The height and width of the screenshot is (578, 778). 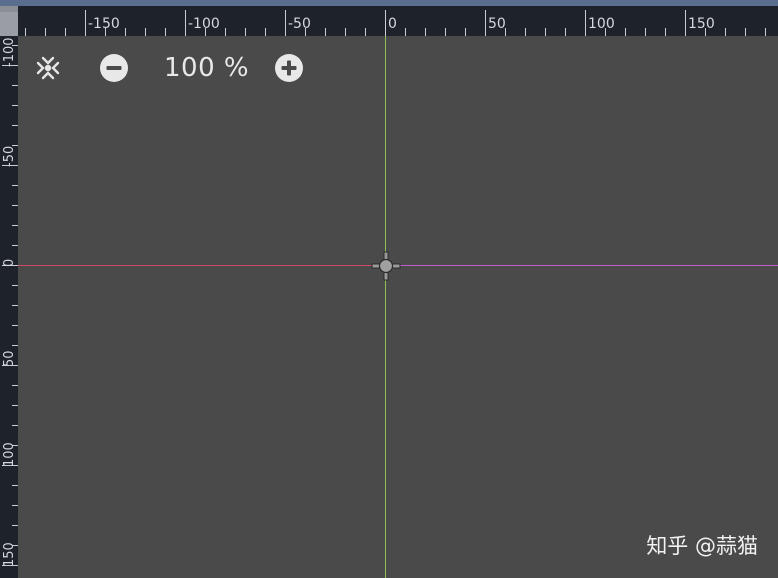 What do you see at coordinates (582, 265) in the screenshot?
I see `x-axis-line-right` at bounding box center [582, 265].